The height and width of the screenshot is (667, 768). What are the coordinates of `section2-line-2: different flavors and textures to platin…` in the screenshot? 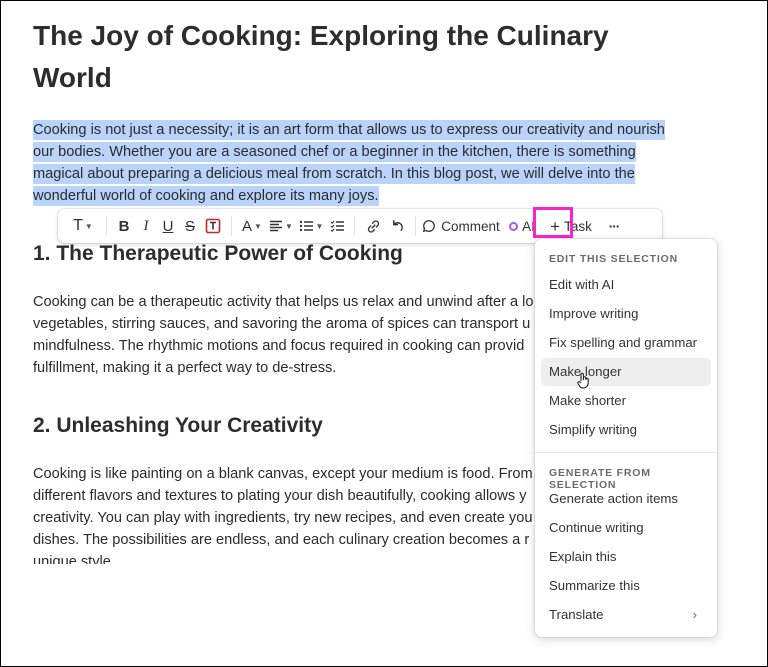 It's located at (280, 496).